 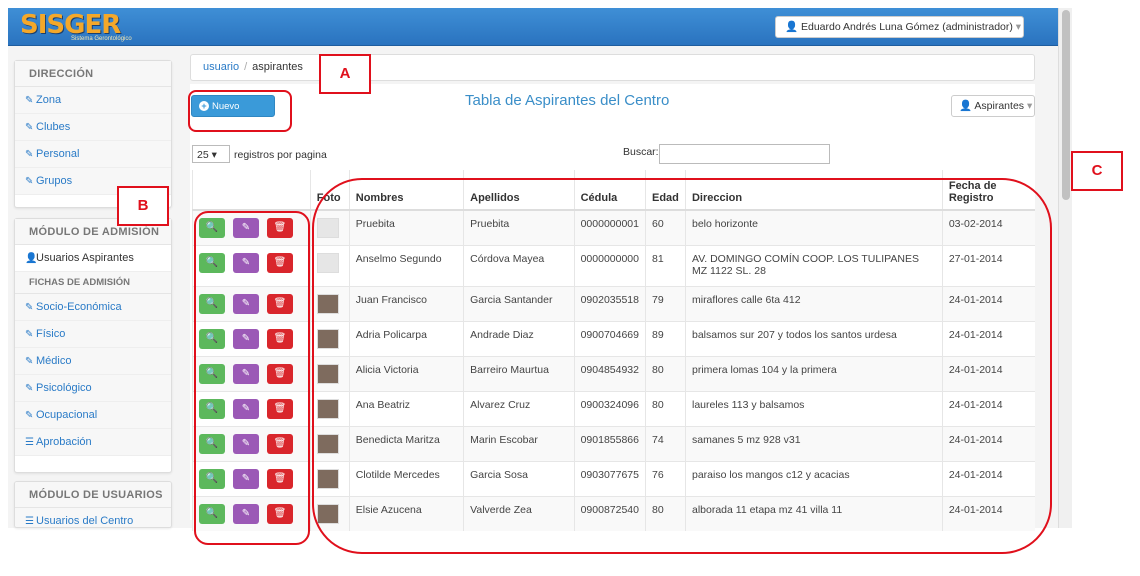 What do you see at coordinates (93, 127) in the screenshot?
I see `sidebar-item-clubes: ✎ Clubes` at bounding box center [93, 127].